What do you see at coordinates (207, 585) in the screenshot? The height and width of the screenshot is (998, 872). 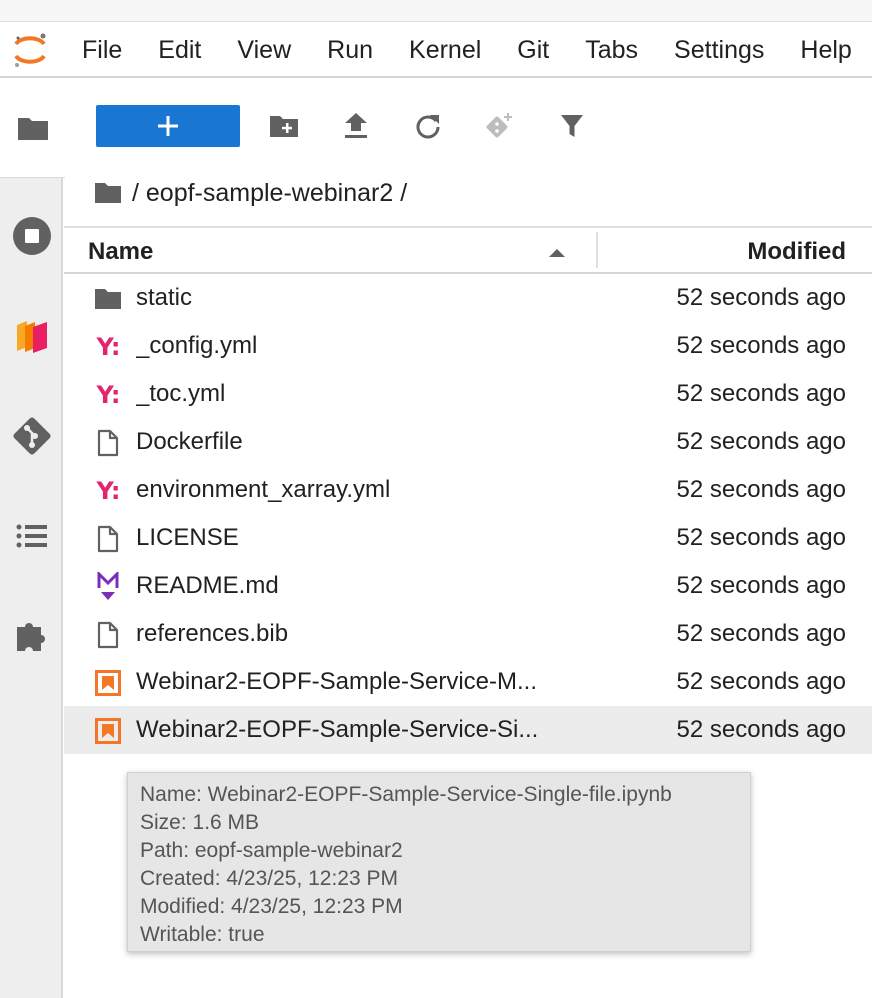 I see `file-name: README.md` at bounding box center [207, 585].